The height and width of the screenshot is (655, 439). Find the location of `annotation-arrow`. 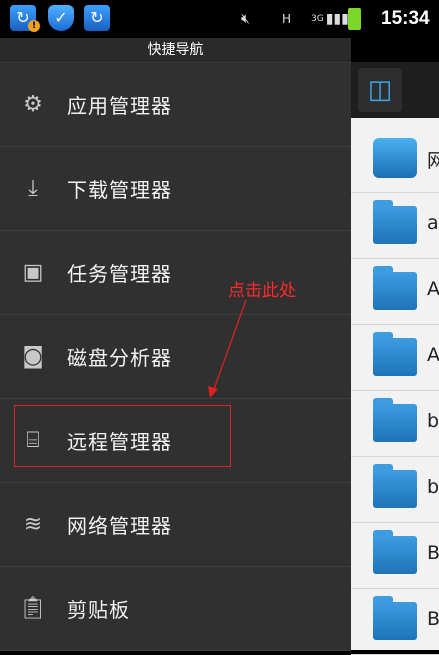

annotation-arrow is located at coordinates (227, 348).